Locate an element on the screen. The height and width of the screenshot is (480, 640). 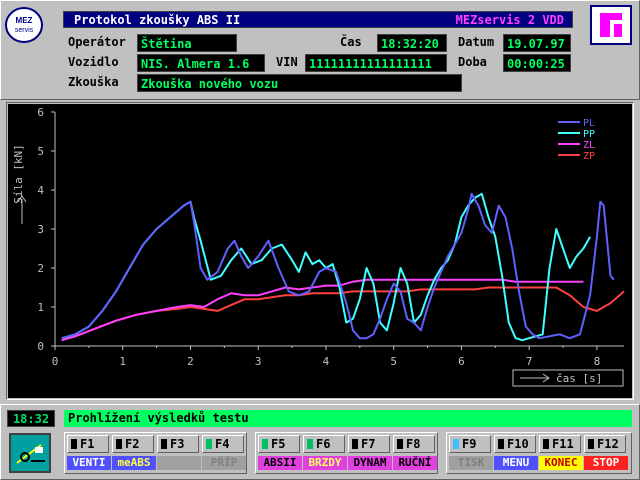
y-axis-label: Síla [kN] is located at coordinates (18, 174).